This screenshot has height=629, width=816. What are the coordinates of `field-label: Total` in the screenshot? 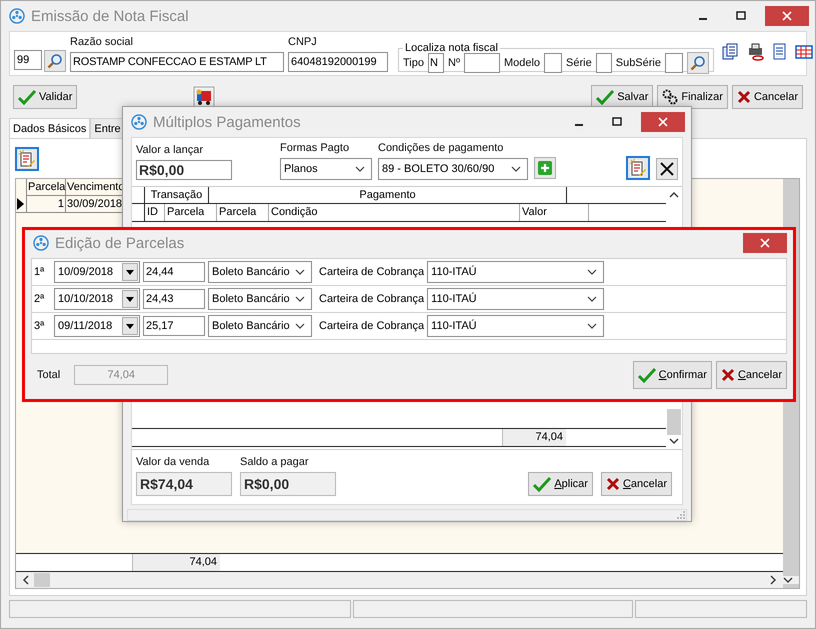 It's located at (48, 375).